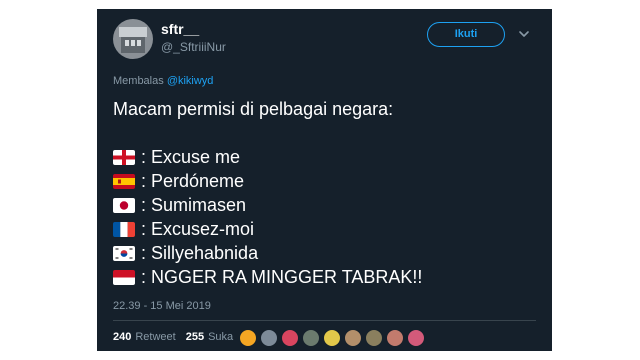 The height and width of the screenshot is (360, 640). What do you see at coordinates (180, 29) in the screenshot?
I see `display-name: sftr__` at bounding box center [180, 29].